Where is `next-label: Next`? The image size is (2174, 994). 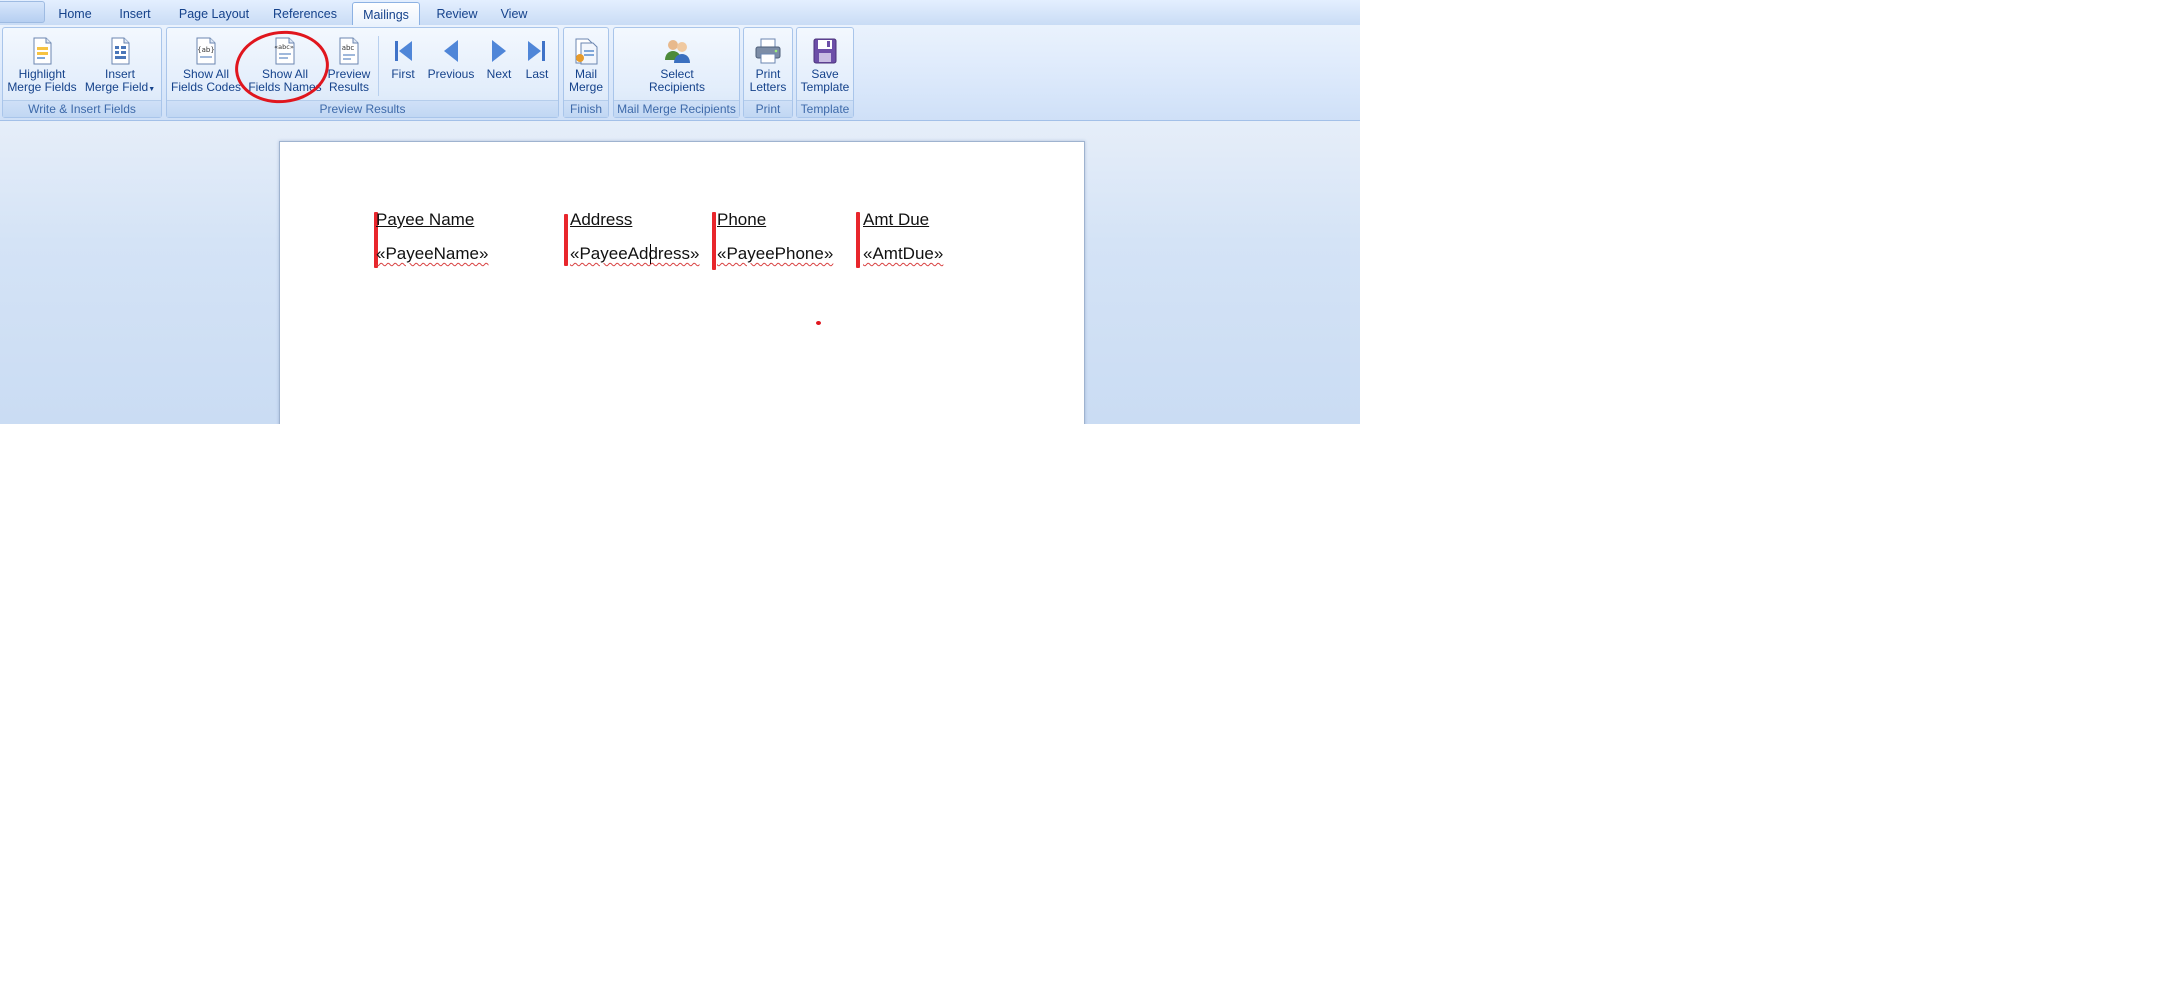
next-label: Next is located at coordinates (499, 74).